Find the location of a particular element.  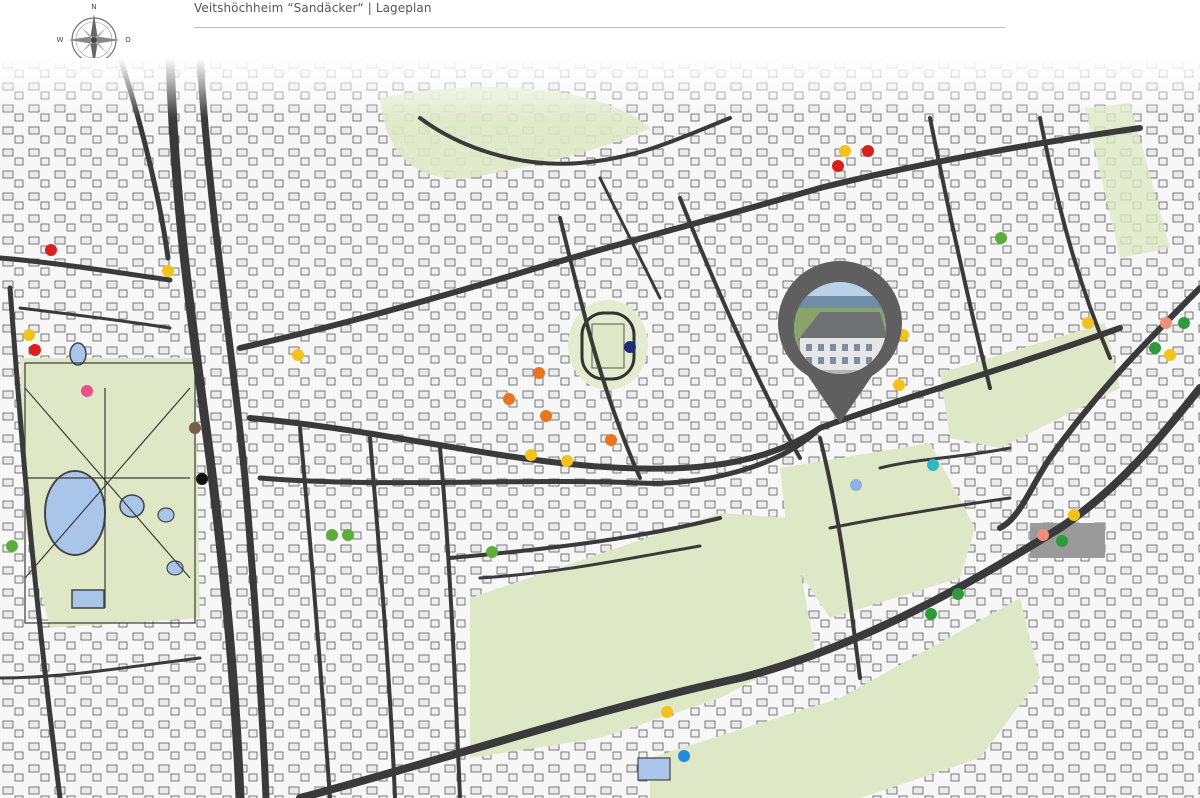

map-top-fade is located at coordinates (600, 88).